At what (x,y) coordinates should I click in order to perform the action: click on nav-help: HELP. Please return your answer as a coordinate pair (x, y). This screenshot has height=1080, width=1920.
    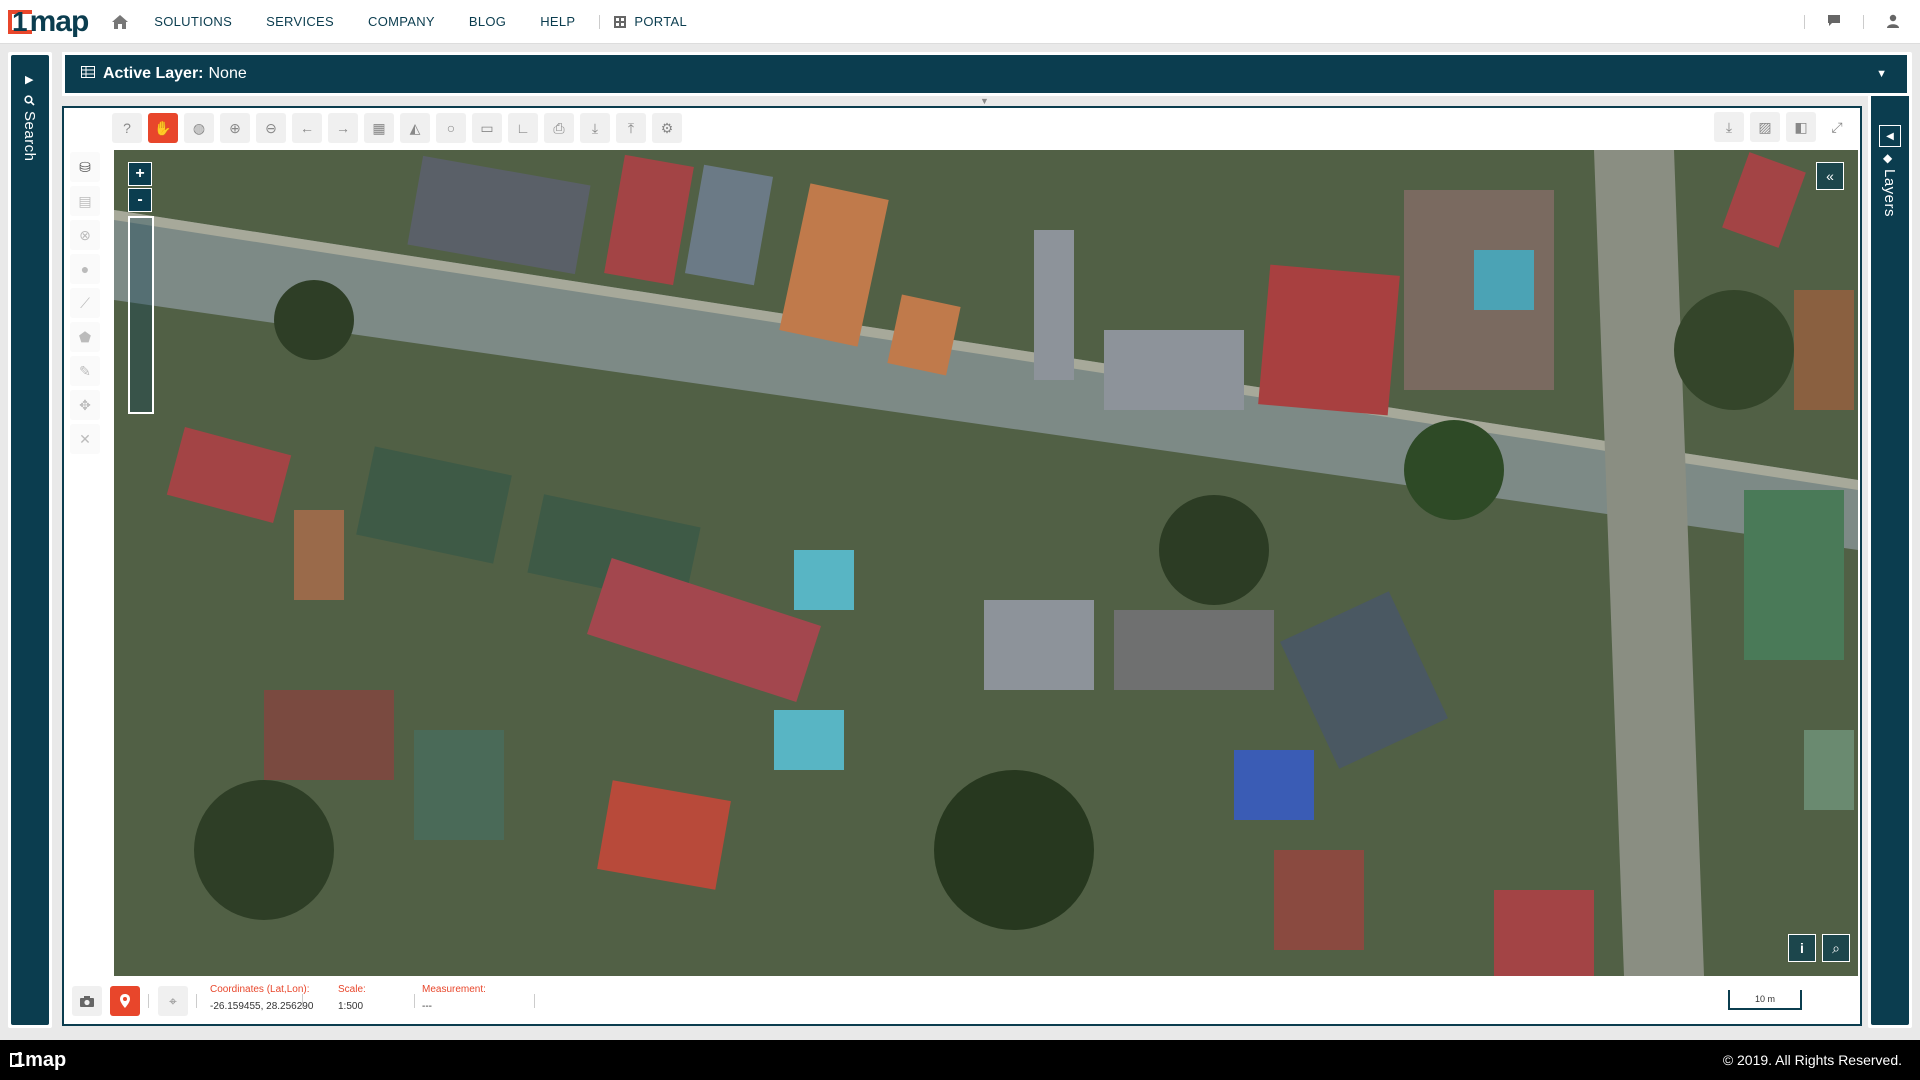
    Looking at the image, I should click on (557, 21).